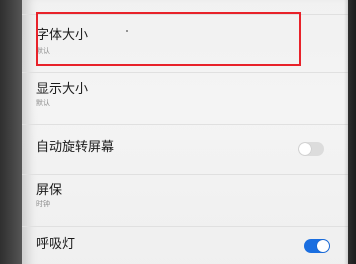 The image size is (356, 264). Describe the element at coordinates (49, 190) in the screenshot. I see `screensaver-title: 屏保` at that location.